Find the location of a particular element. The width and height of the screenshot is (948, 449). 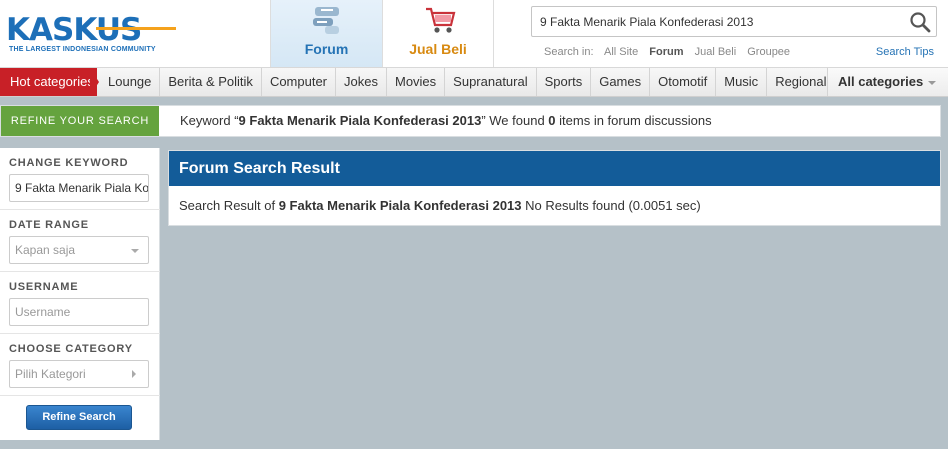

search-tips-link: Search Tips is located at coordinates (905, 52).